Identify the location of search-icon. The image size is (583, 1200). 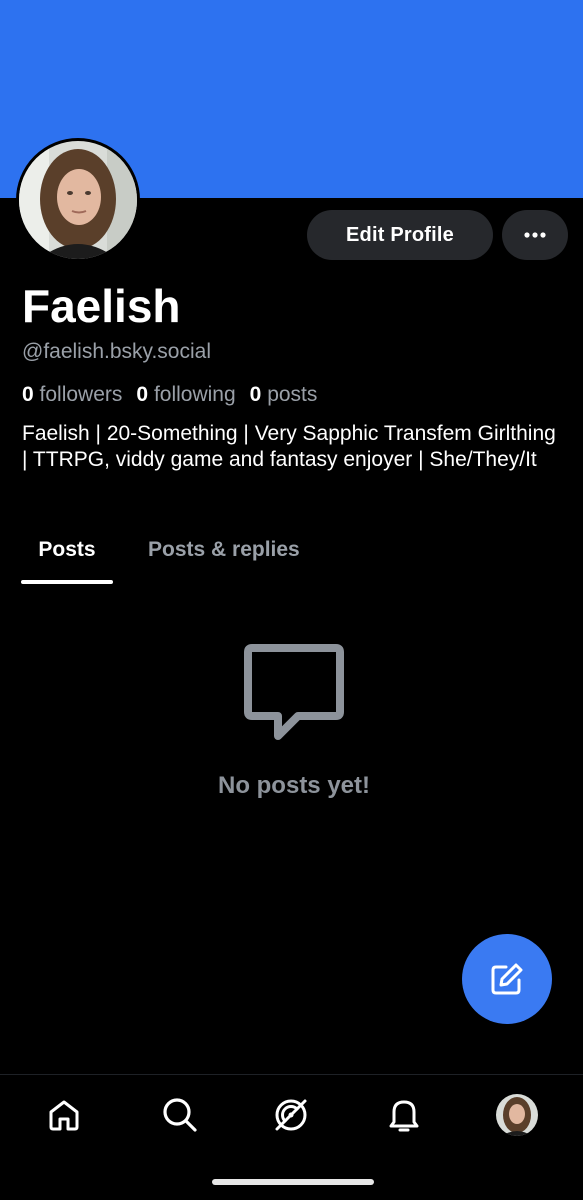
(180, 1115).